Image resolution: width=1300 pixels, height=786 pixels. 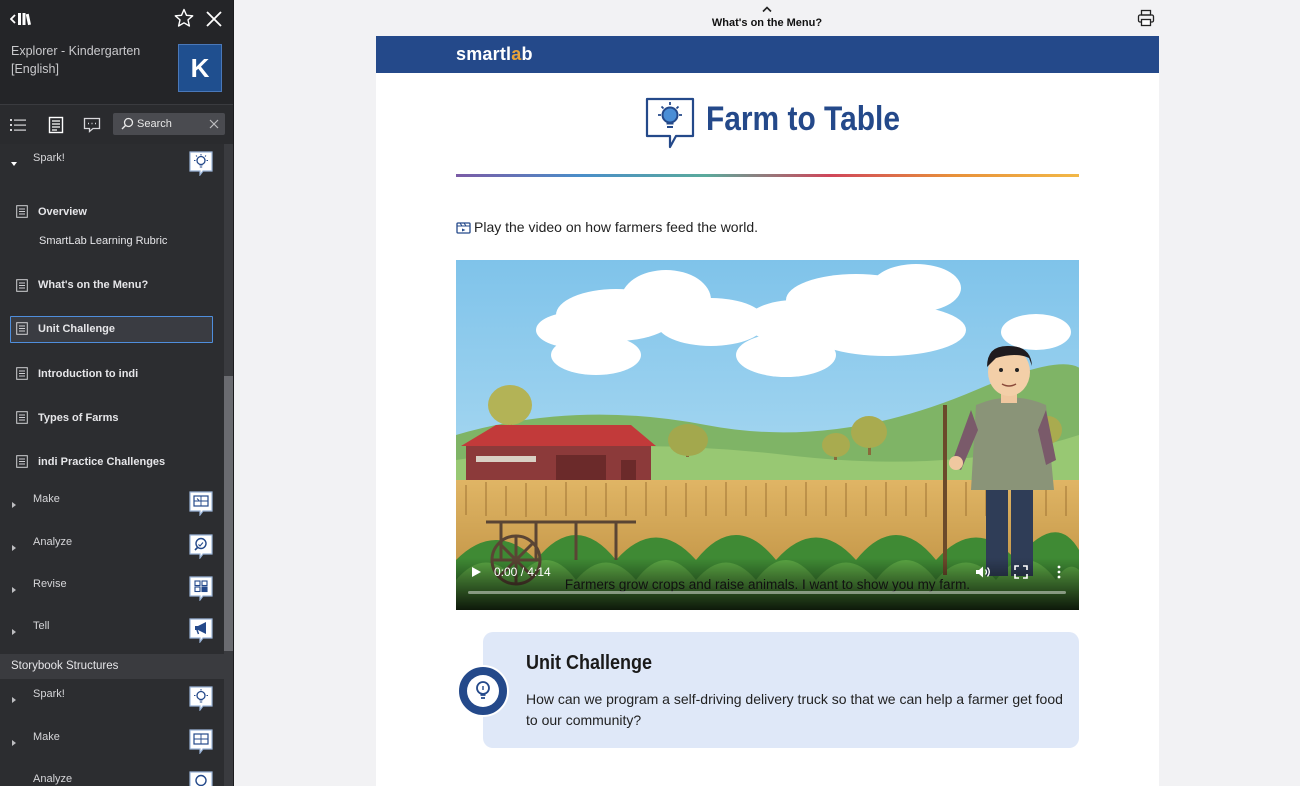 I want to click on page-icon, so click(x=56, y=125).